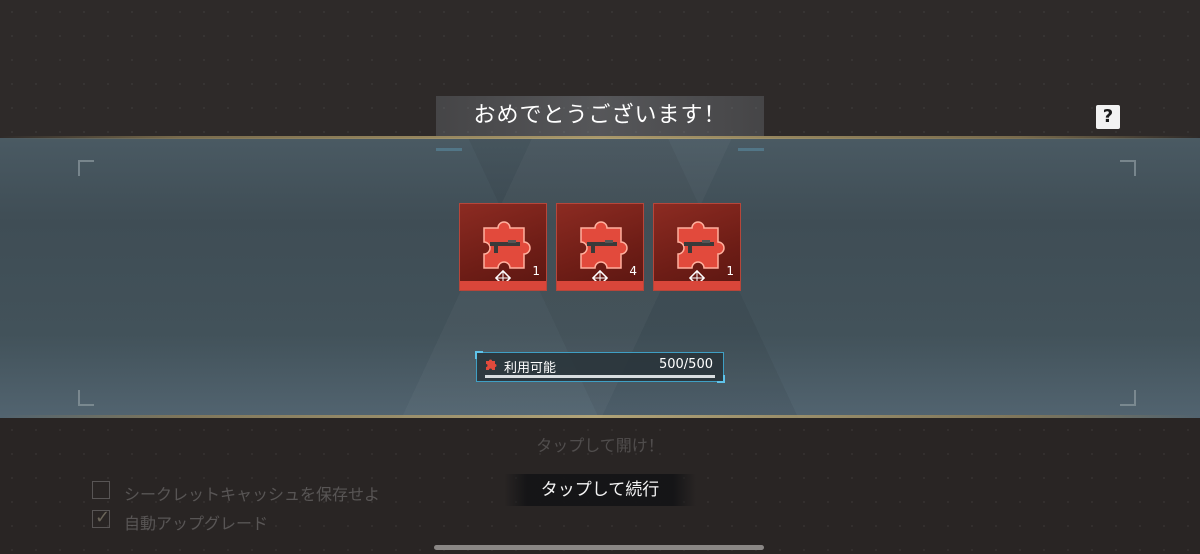  I want to click on gauge-track, so click(600, 376).